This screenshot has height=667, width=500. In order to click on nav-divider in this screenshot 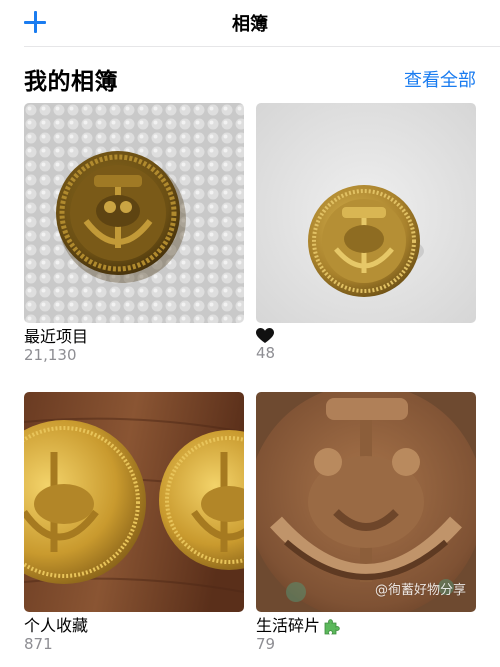, I will do `click(262, 46)`.